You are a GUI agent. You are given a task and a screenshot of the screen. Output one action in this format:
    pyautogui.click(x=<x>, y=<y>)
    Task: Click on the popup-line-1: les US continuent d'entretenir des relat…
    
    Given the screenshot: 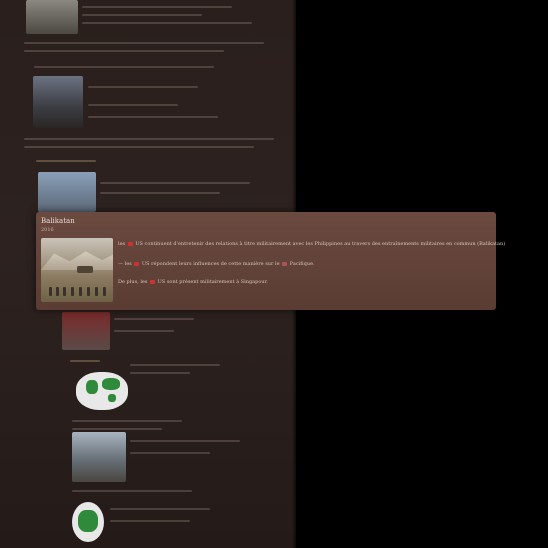 What is the action you would take?
    pyautogui.click(x=312, y=244)
    